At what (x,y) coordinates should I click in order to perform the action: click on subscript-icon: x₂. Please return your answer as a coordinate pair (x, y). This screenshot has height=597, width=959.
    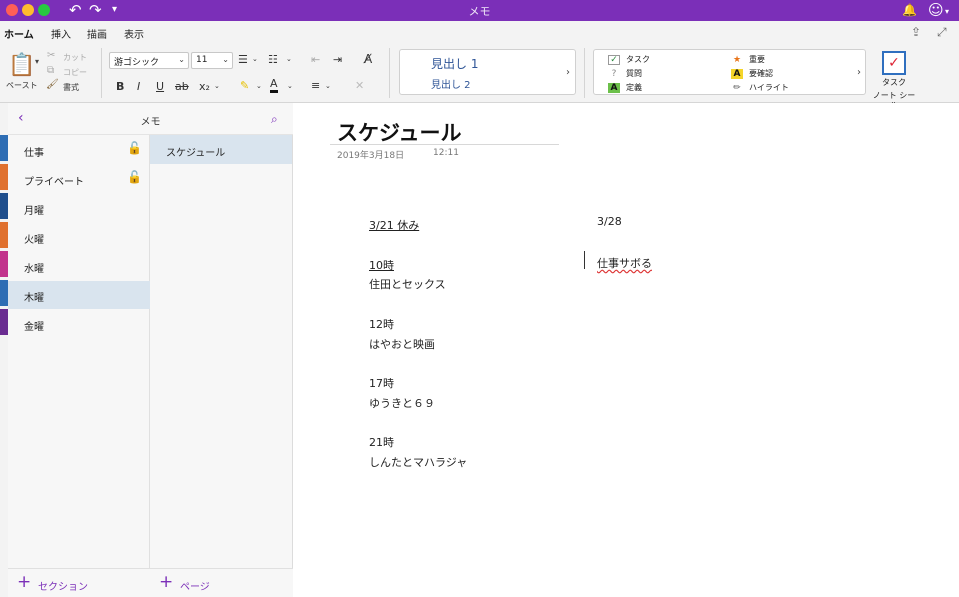
    Looking at the image, I should click on (204, 86).